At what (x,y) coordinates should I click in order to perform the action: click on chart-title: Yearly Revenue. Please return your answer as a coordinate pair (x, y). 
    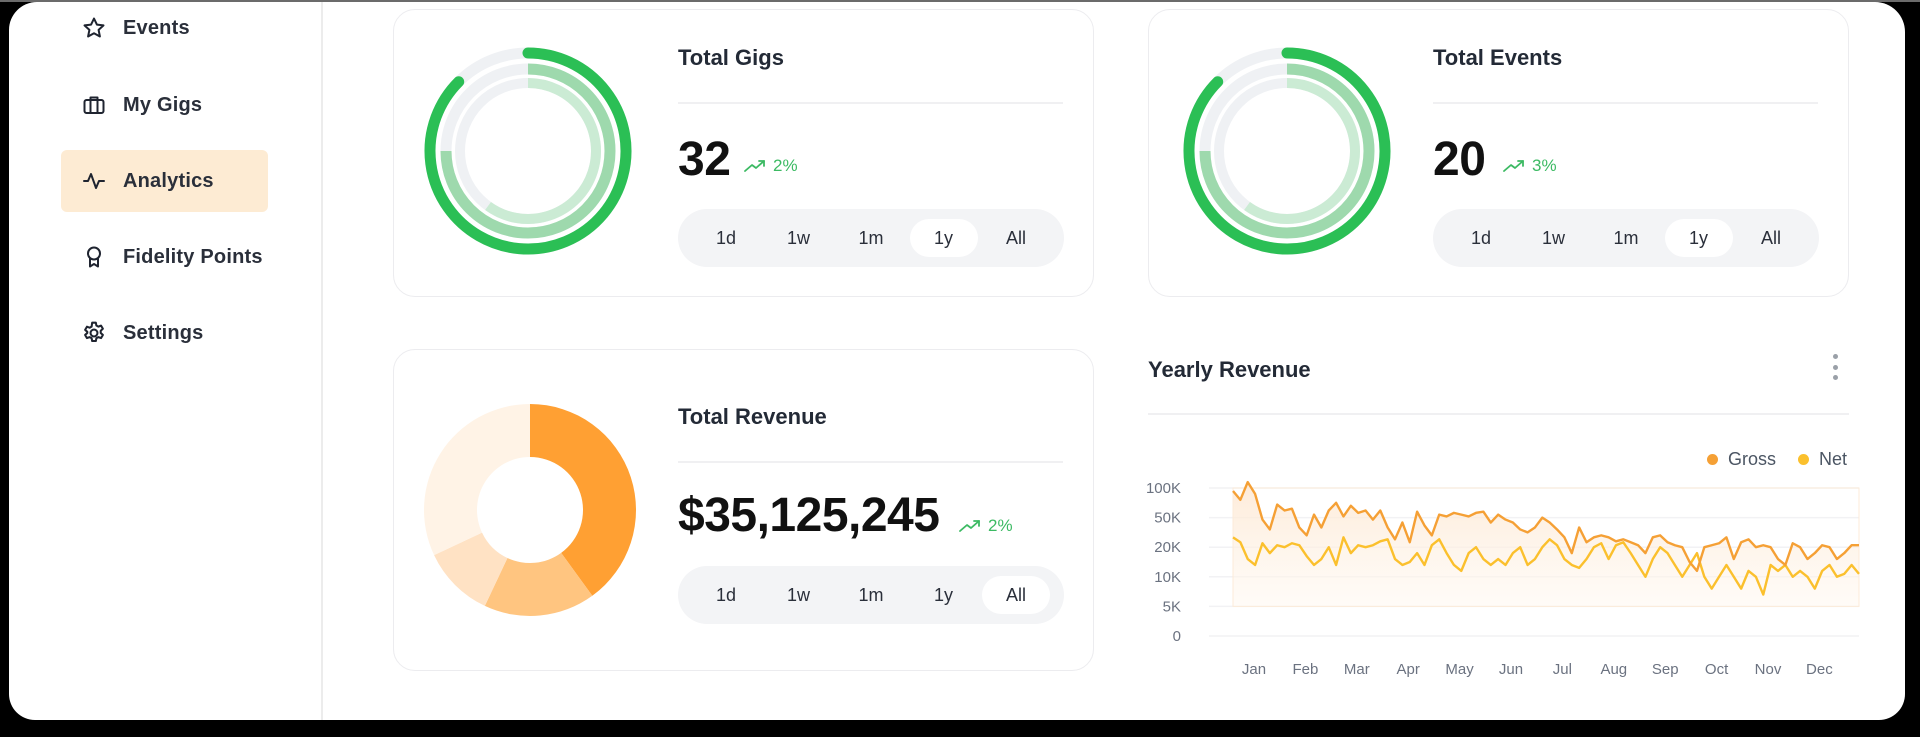
    Looking at the image, I should click on (1229, 369).